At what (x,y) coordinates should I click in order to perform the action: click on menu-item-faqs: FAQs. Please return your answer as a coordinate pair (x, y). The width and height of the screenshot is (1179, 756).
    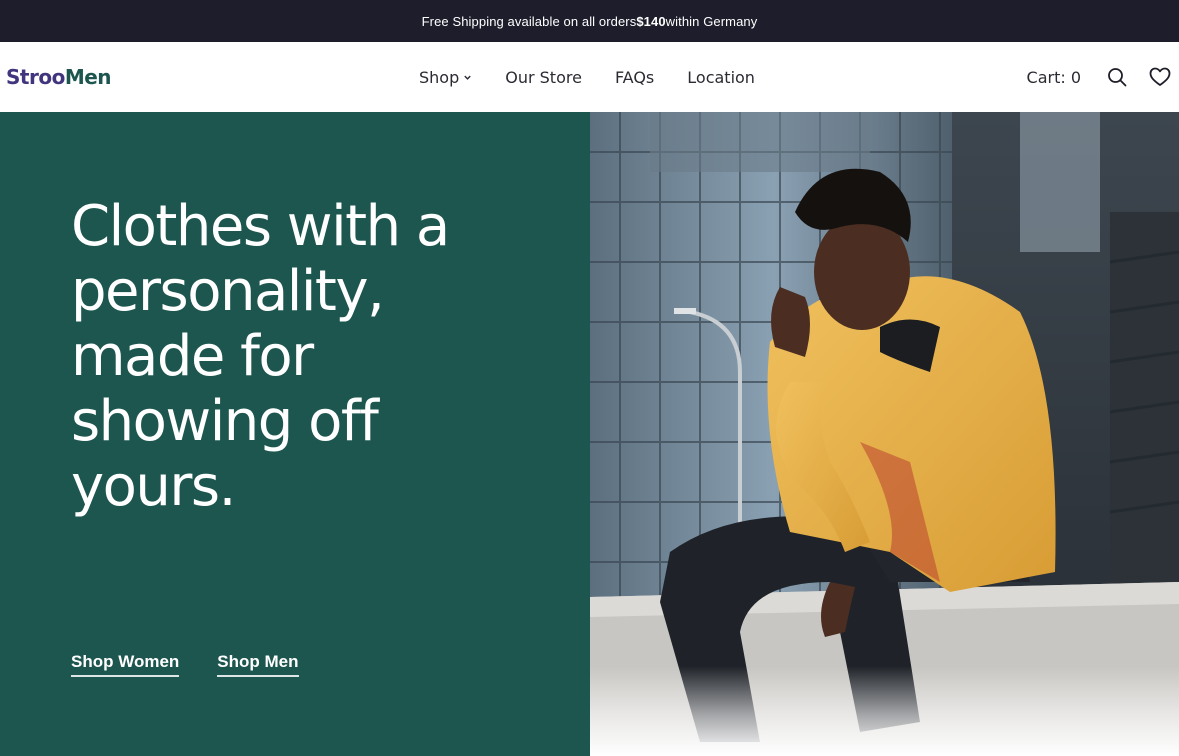
    Looking at the image, I should click on (634, 77).